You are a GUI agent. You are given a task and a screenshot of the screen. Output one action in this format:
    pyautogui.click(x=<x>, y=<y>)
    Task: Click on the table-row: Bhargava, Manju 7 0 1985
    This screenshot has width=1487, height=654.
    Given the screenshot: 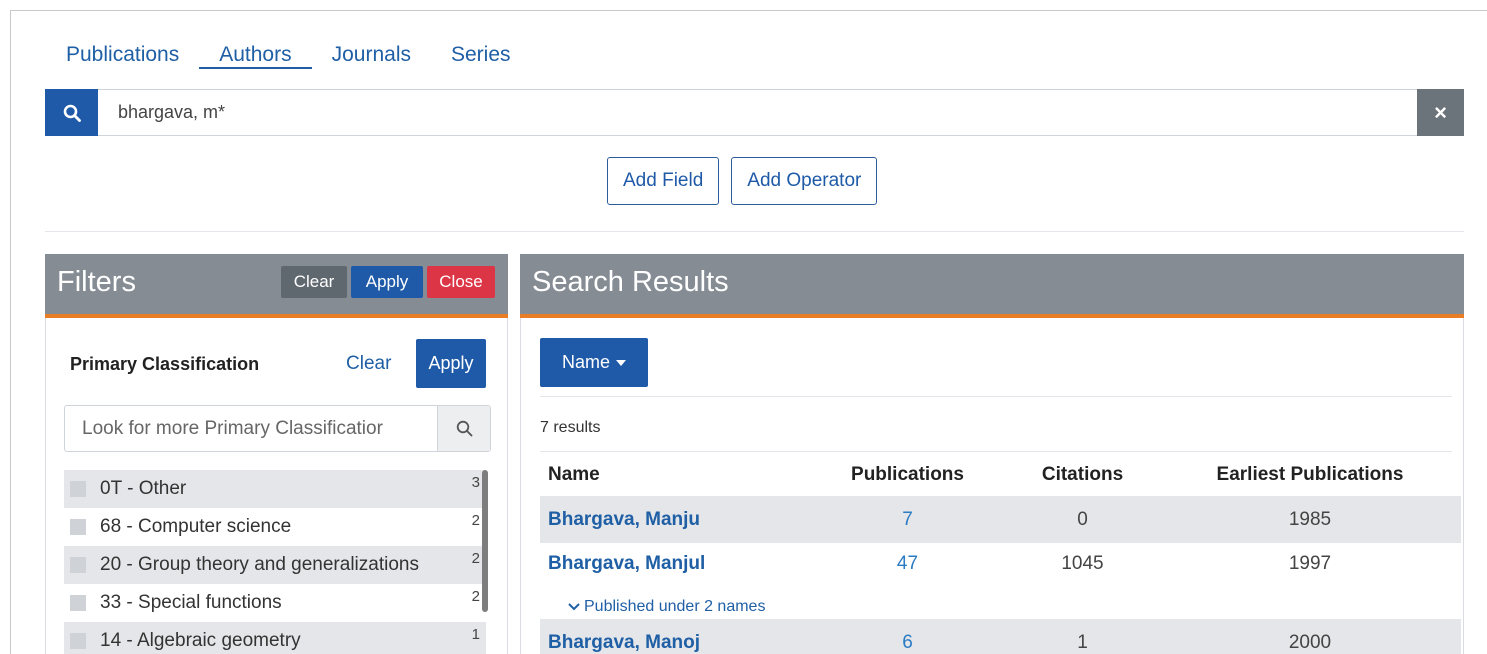 What is the action you would take?
    pyautogui.click(x=1000, y=519)
    